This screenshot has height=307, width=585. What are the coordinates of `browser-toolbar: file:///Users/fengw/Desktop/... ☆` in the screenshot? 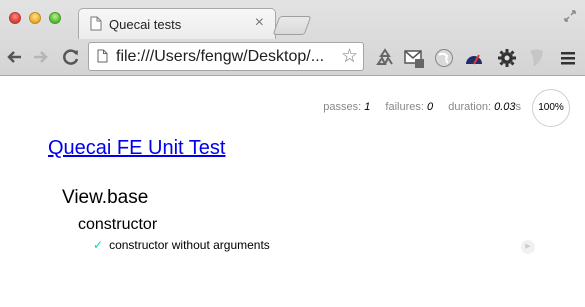 It's located at (292, 57).